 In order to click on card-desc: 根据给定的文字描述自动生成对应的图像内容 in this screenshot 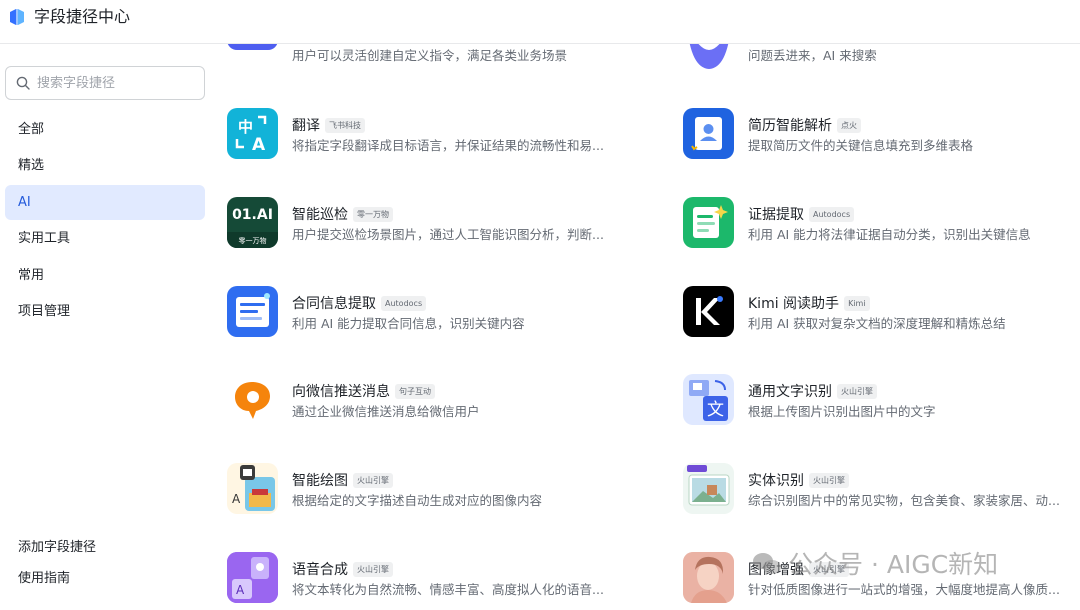, I will do `click(417, 500)`.